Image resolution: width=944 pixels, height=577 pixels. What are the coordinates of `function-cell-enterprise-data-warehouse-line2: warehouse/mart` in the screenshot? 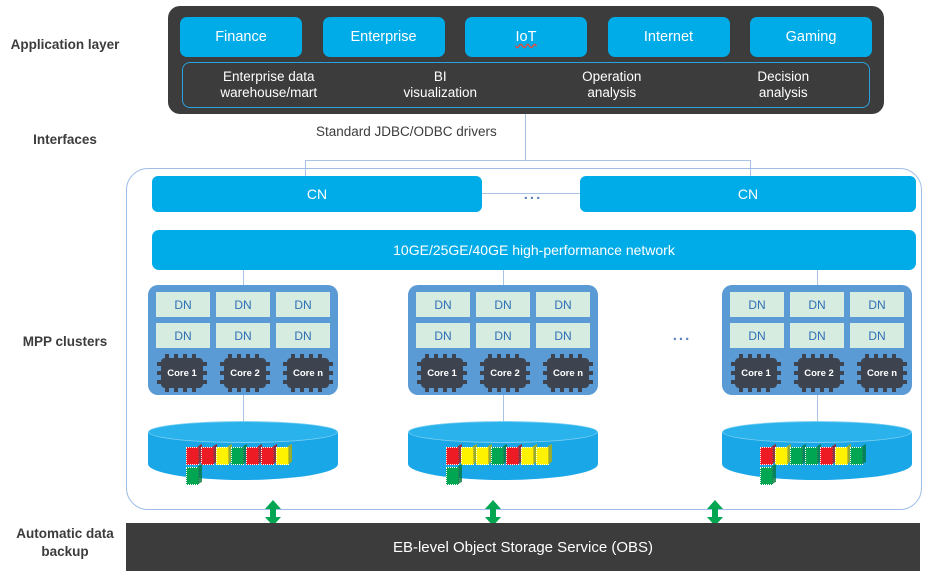 It's located at (269, 92).